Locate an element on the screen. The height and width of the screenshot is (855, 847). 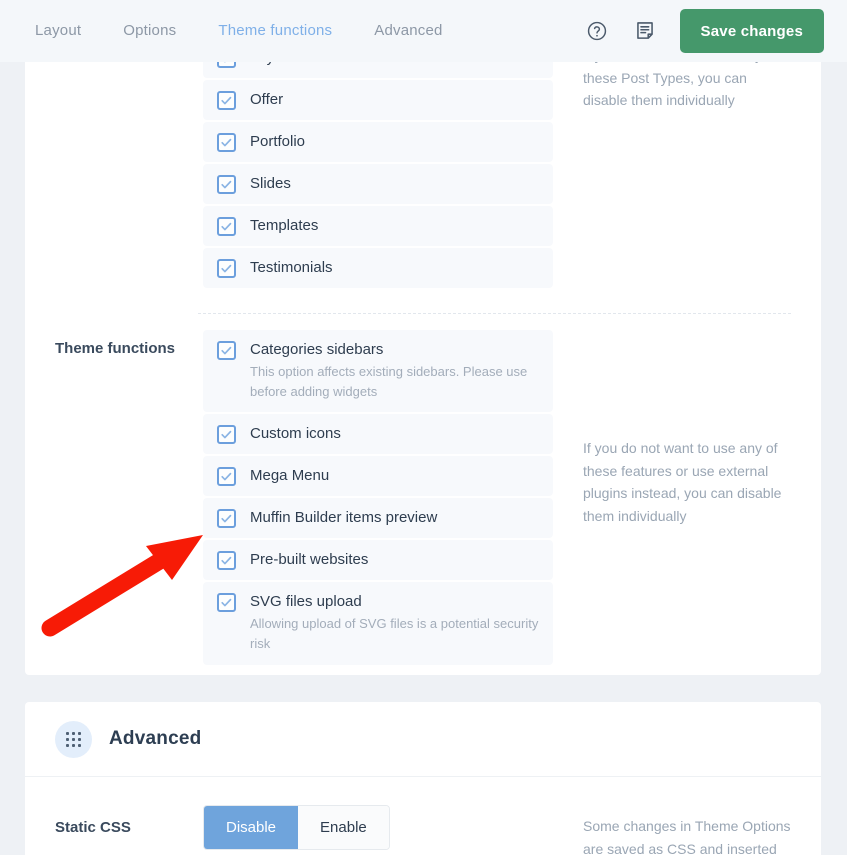
checkbox-text: Offer is located at coordinates (266, 99).